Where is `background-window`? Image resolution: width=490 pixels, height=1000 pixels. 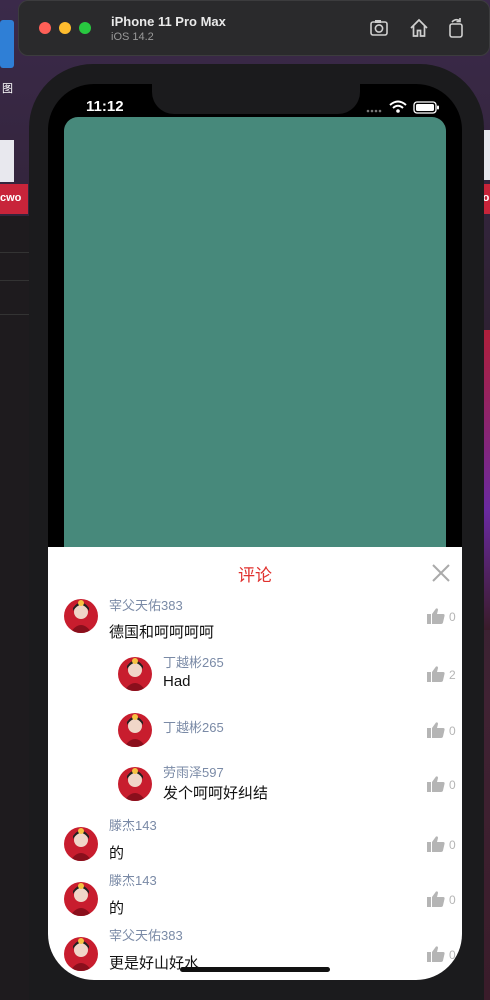
background-window is located at coordinates (15, 608).